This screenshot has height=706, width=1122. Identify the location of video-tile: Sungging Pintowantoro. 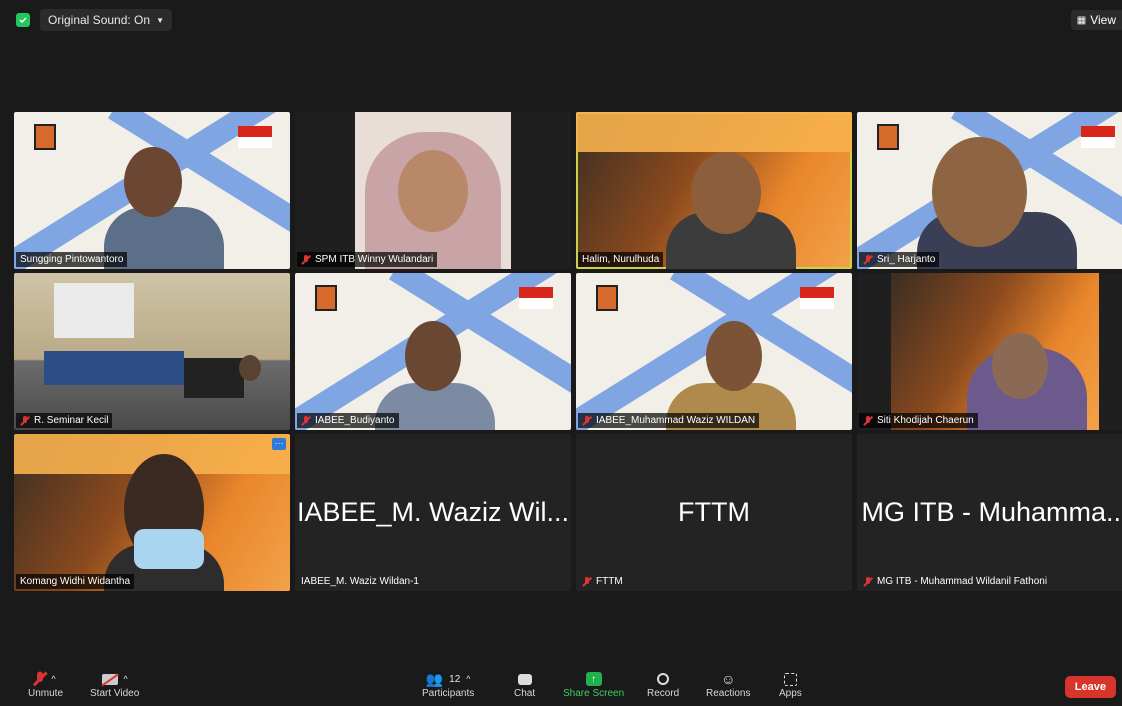
(152, 190).